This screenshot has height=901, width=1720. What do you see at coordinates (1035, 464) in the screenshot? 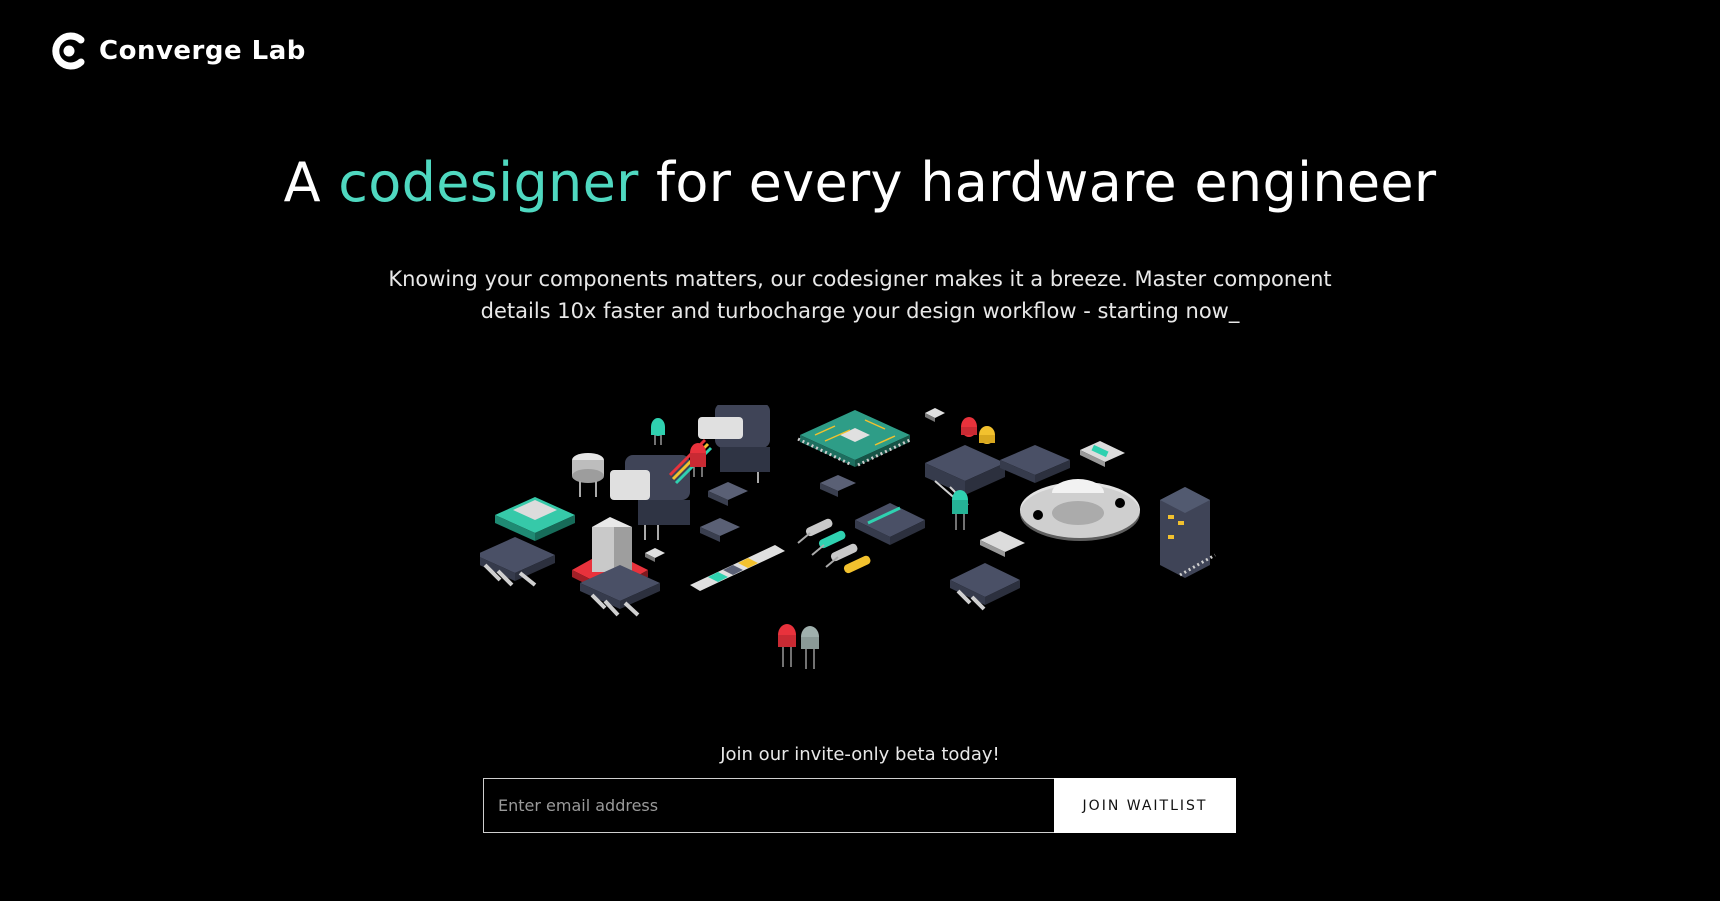
I see `soic-chip-icon` at bounding box center [1035, 464].